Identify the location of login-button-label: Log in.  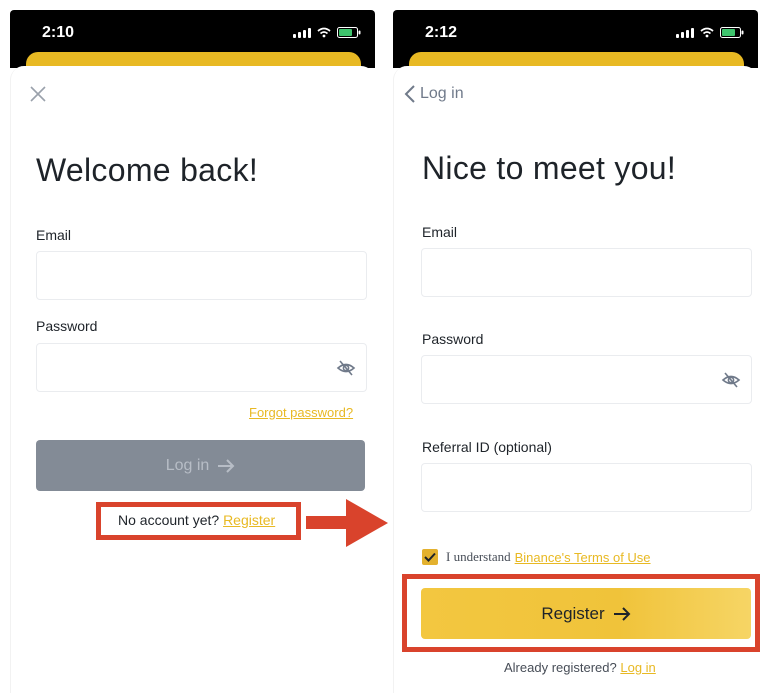
(187, 465).